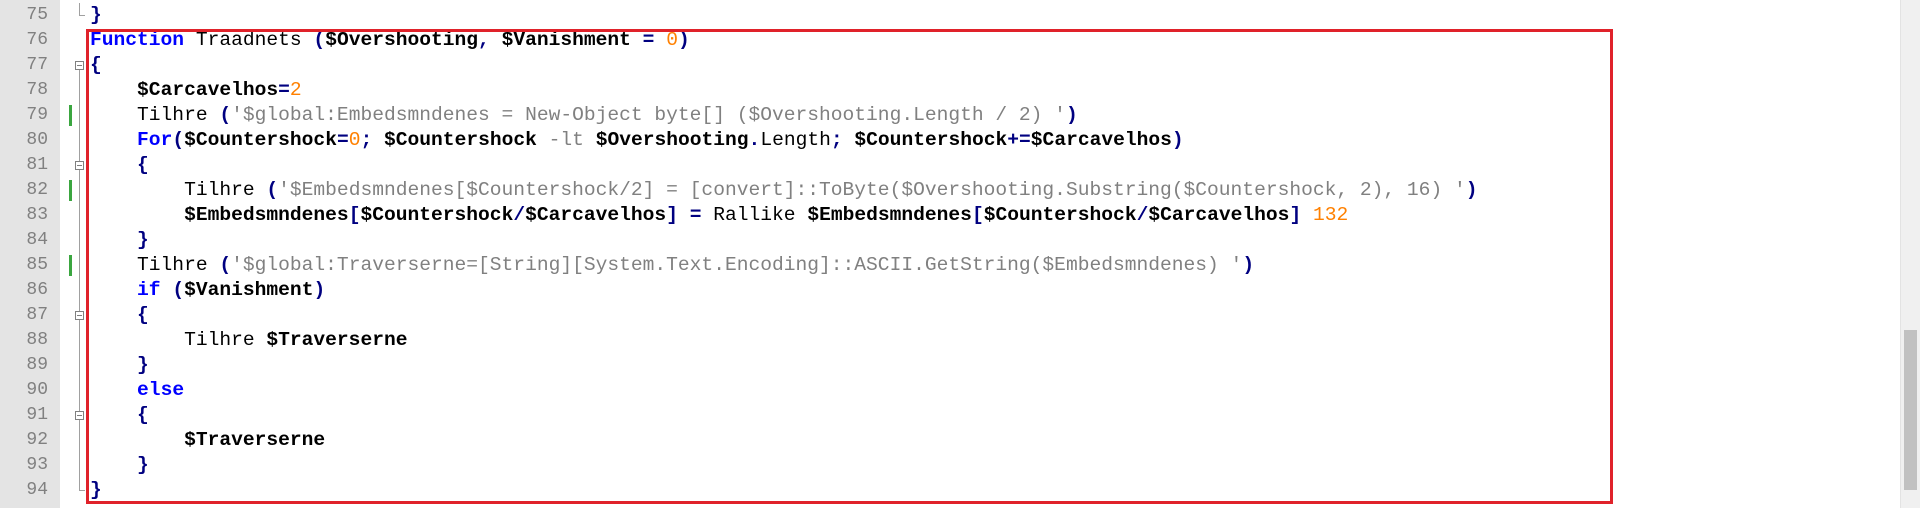 The height and width of the screenshot is (508, 1920). What do you see at coordinates (37, 465) in the screenshot?
I see `line-number: 93` at bounding box center [37, 465].